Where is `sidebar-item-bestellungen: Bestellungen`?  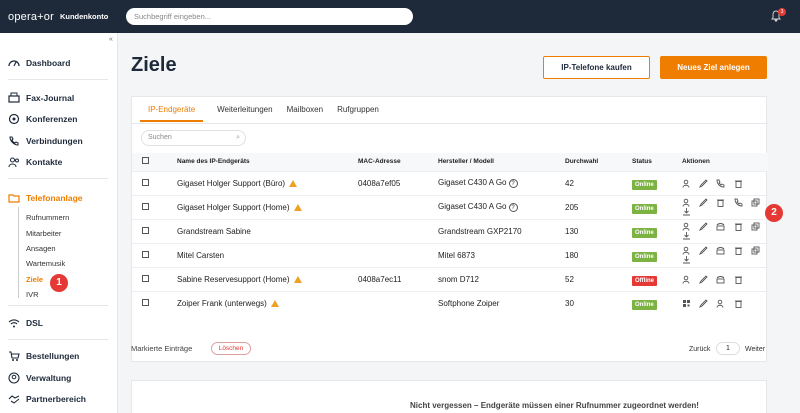 sidebar-item-bestellungen: Bestellungen is located at coordinates (43, 356).